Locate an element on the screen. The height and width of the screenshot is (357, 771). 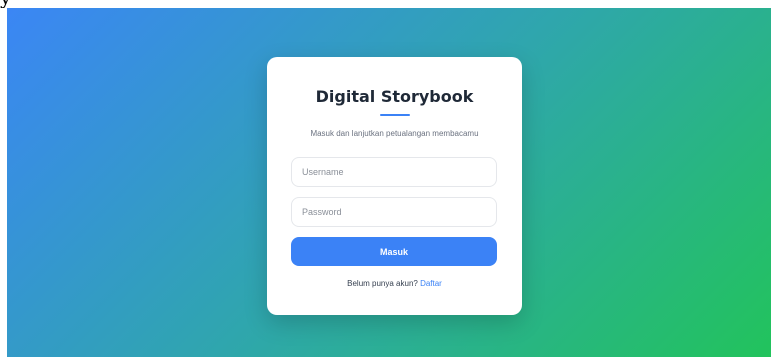
username-input is located at coordinates (394, 172).